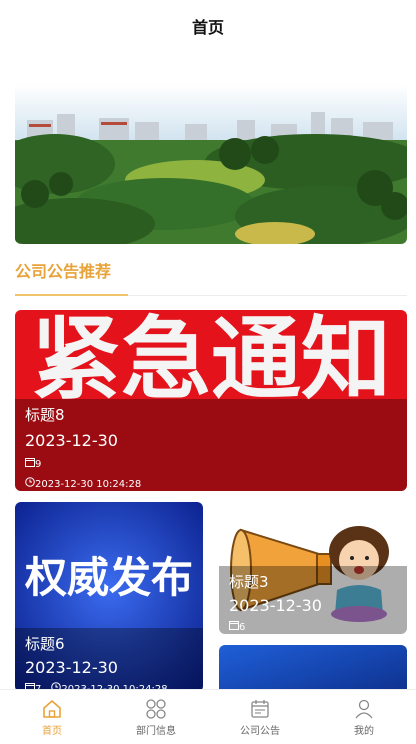  What do you see at coordinates (364, 731) in the screenshot?
I see `tab-mine-label: 我的` at bounding box center [364, 731].